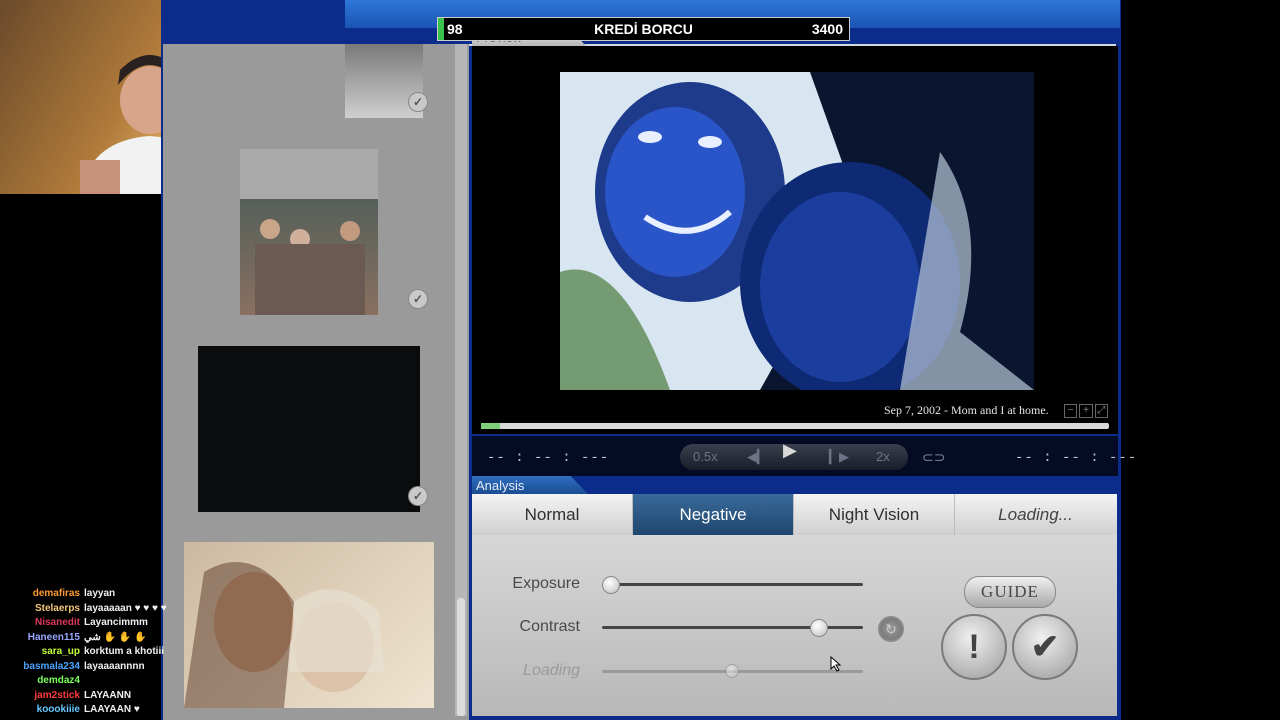 This screenshot has height=720, width=1280. I want to click on caption-controls: − + ⤢, so click(1086, 411).